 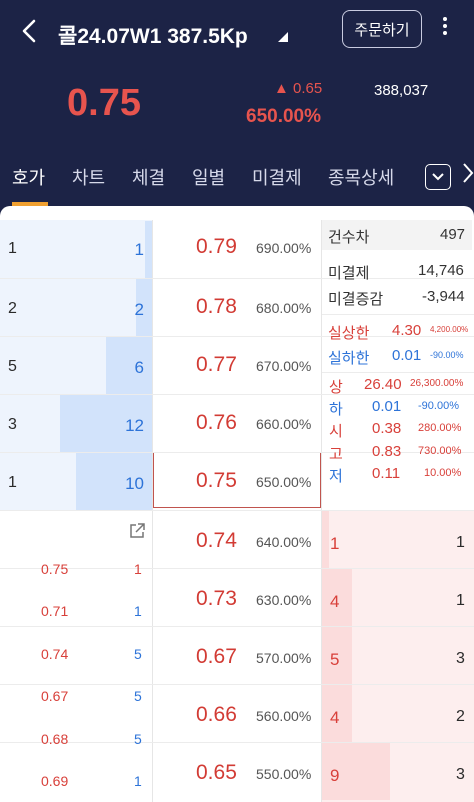 I want to click on current-price-highlight, so click(x=237, y=480).